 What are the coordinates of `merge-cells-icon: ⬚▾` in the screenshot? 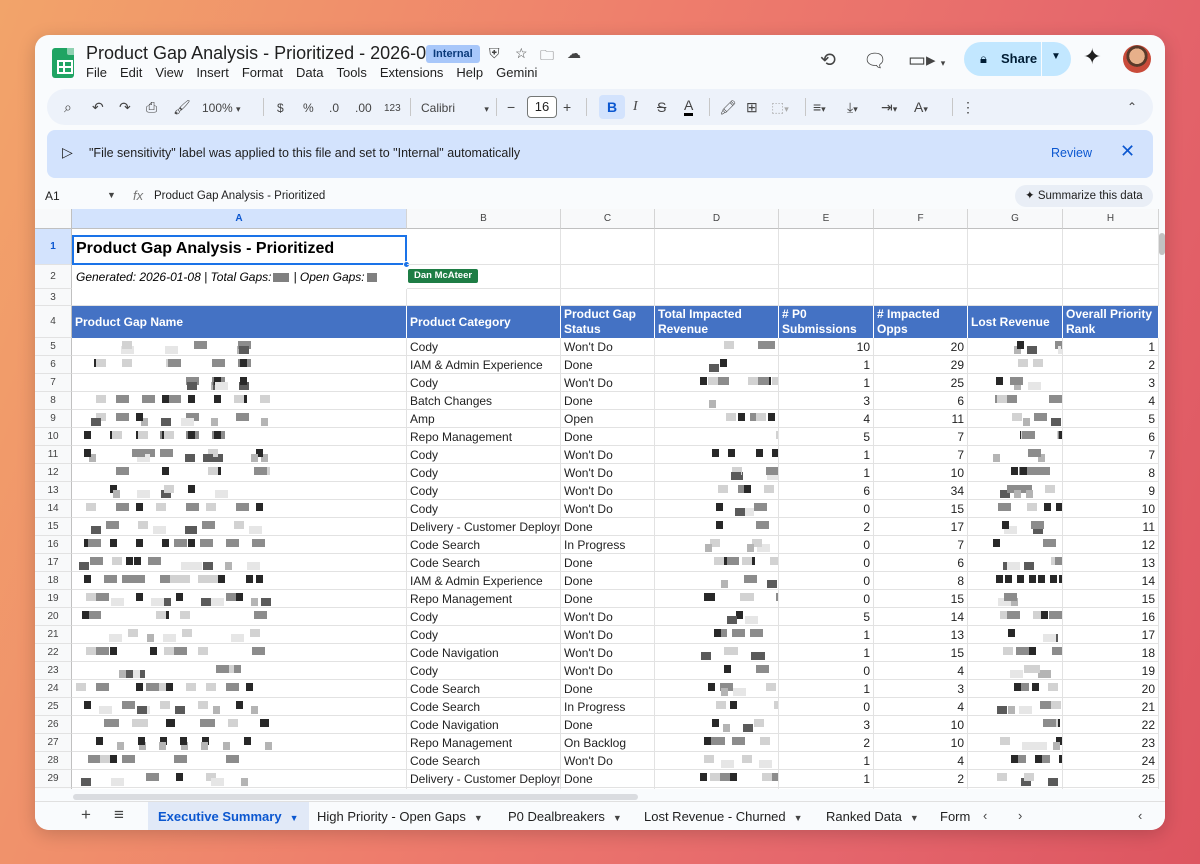 It's located at (780, 108).